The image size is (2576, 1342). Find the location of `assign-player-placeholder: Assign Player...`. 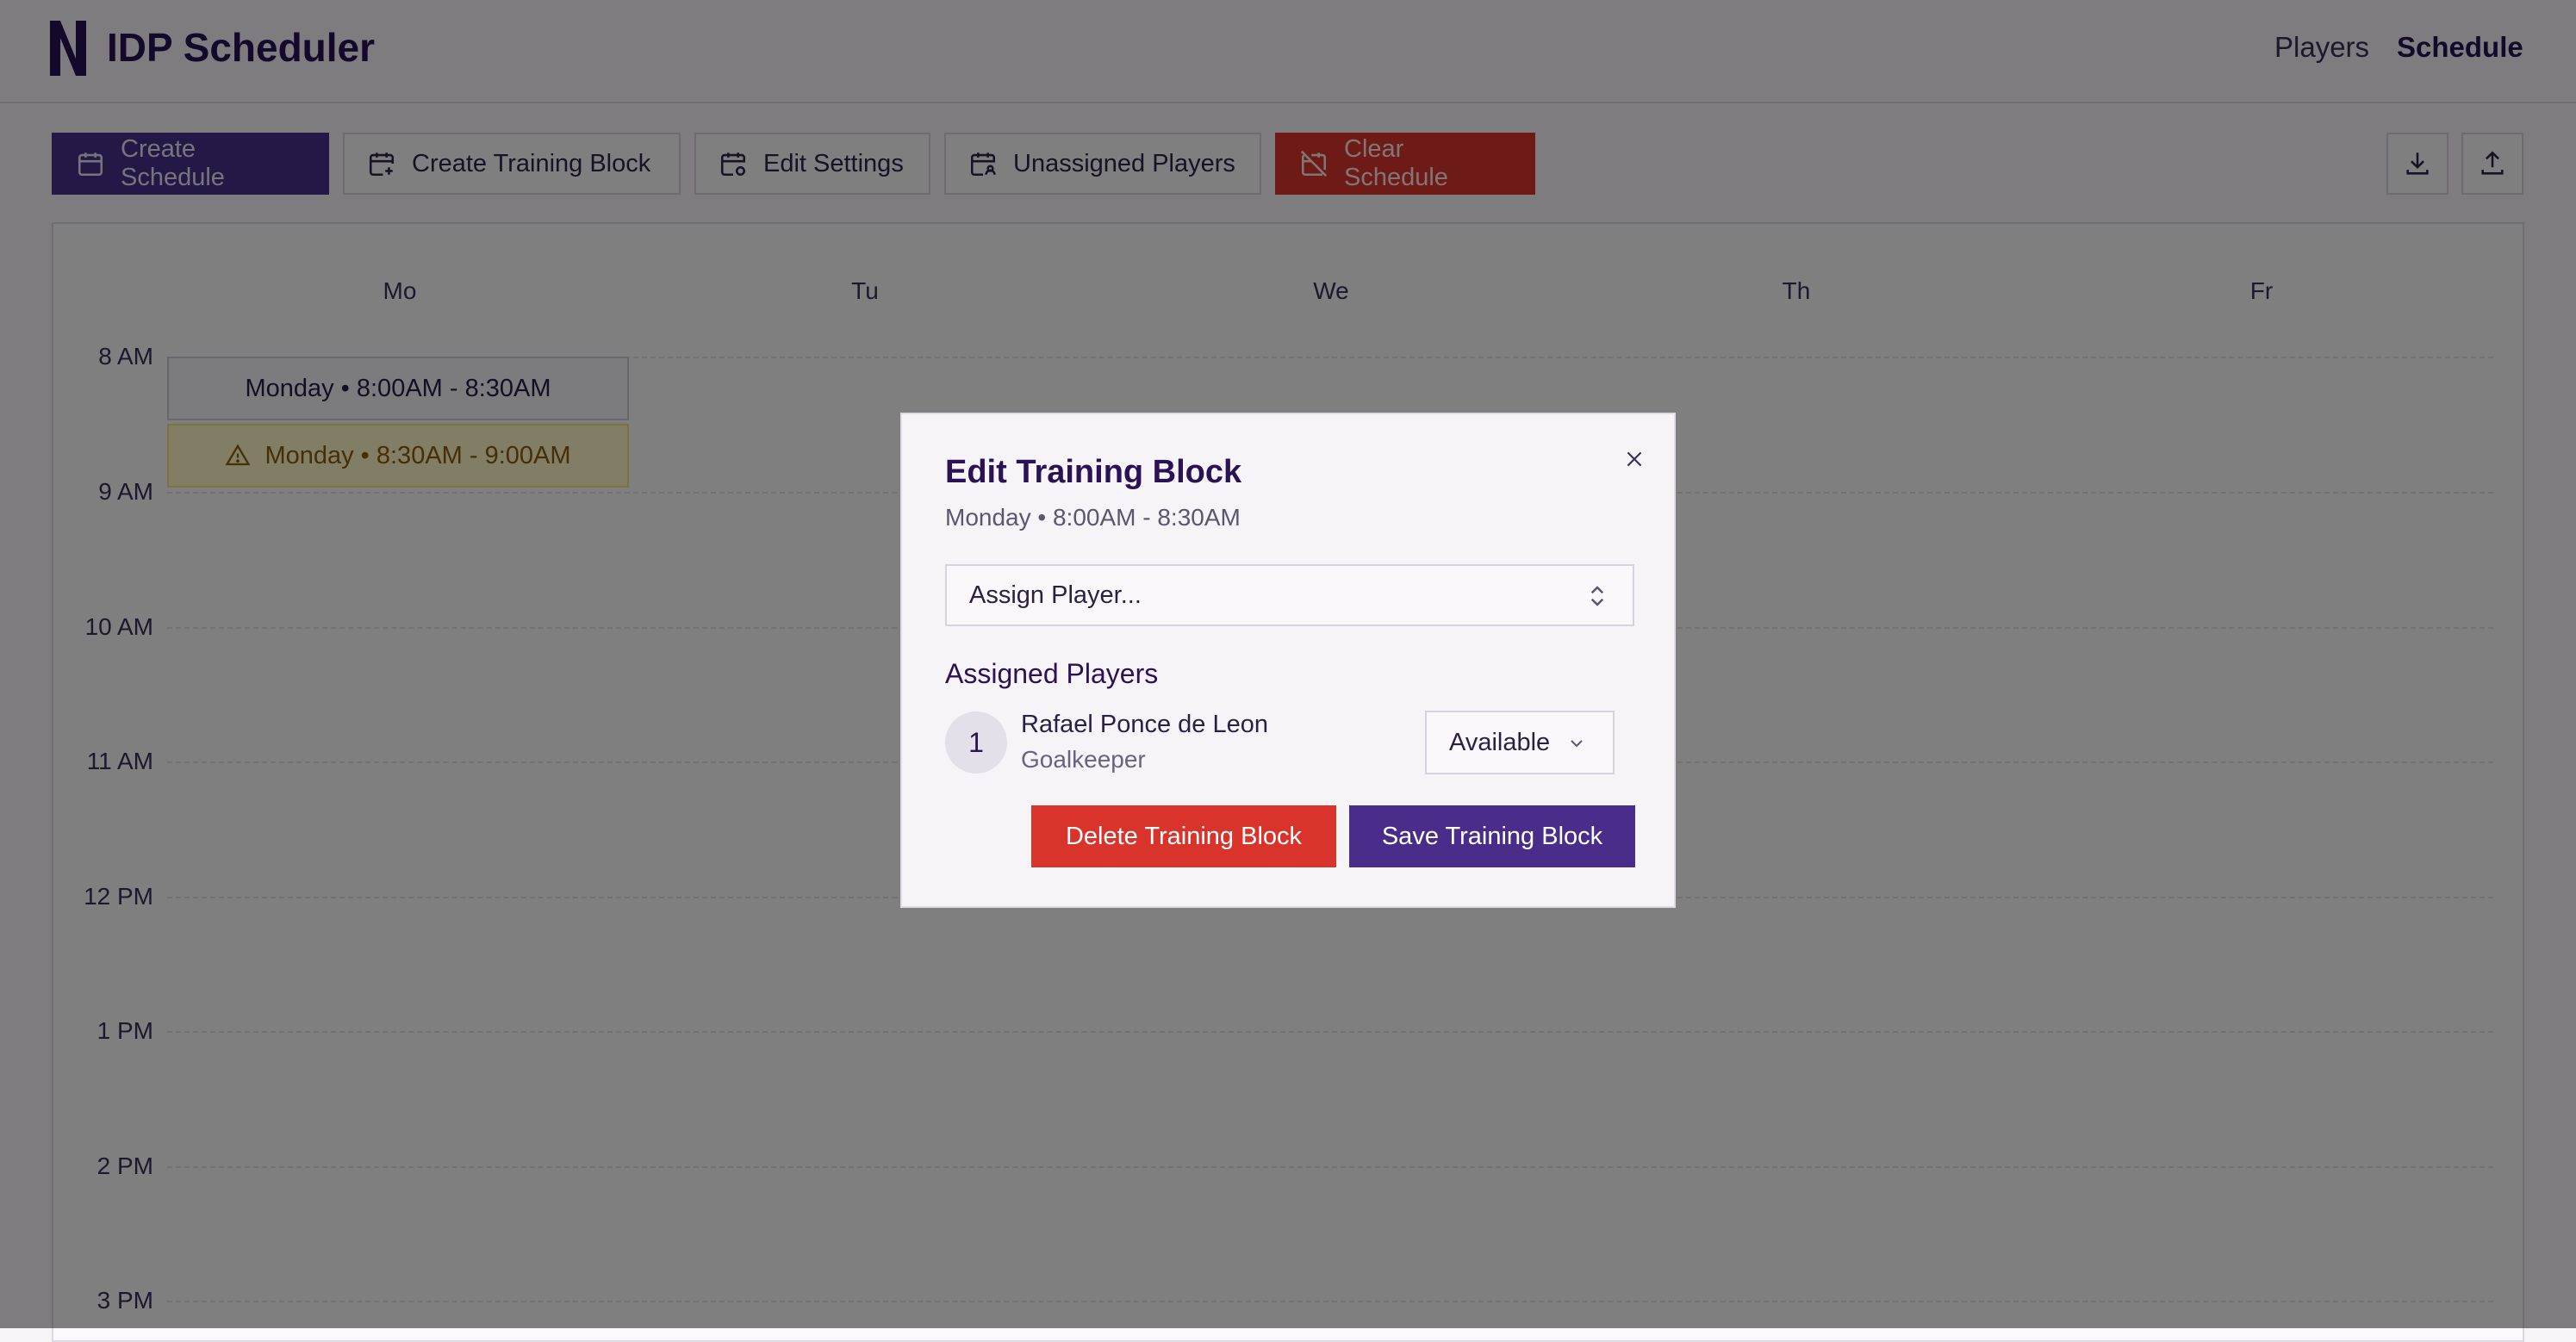

assign-player-placeholder: Assign Player... is located at coordinates (1056, 595).